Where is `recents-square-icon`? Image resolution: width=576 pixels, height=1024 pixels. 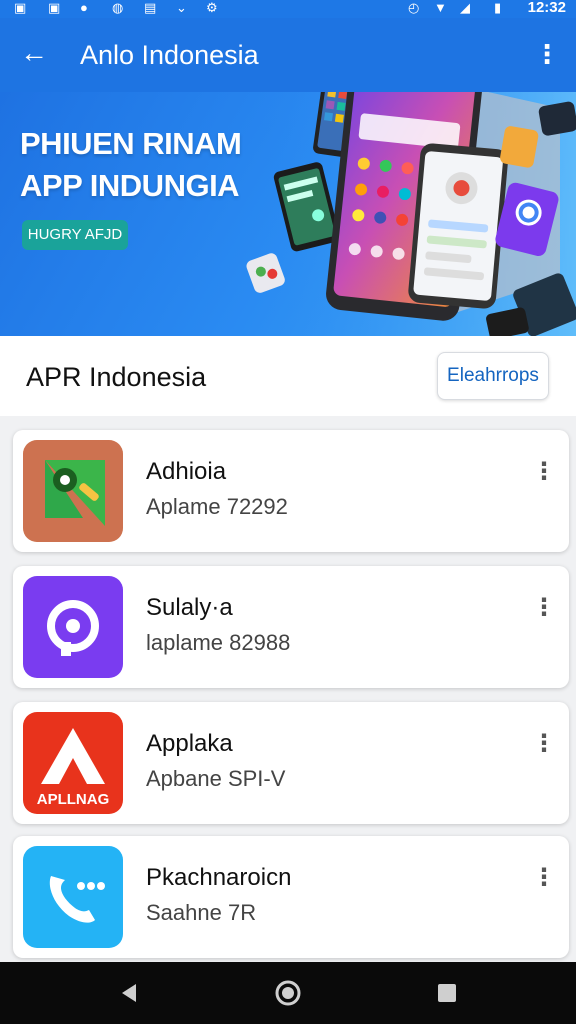
recents-square-icon is located at coordinates (447, 993).